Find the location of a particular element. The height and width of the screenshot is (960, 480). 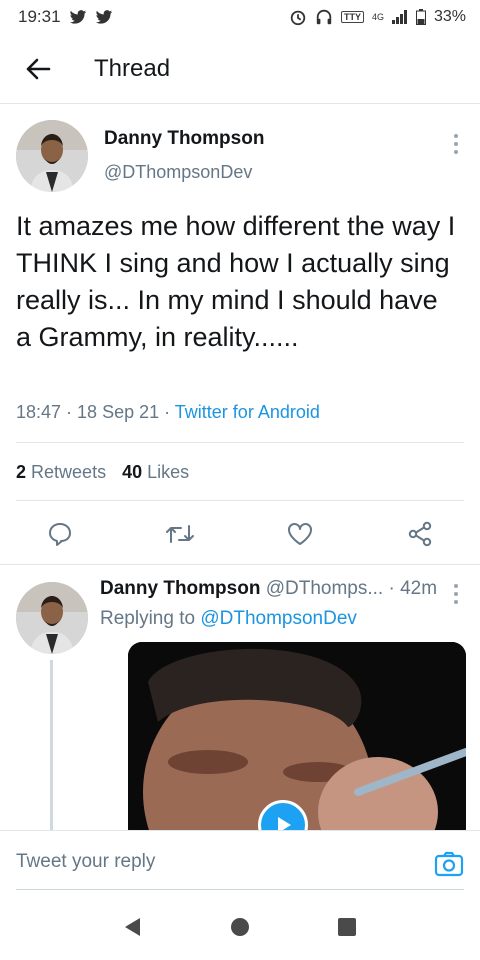

retweet-icon is located at coordinates (180, 534).